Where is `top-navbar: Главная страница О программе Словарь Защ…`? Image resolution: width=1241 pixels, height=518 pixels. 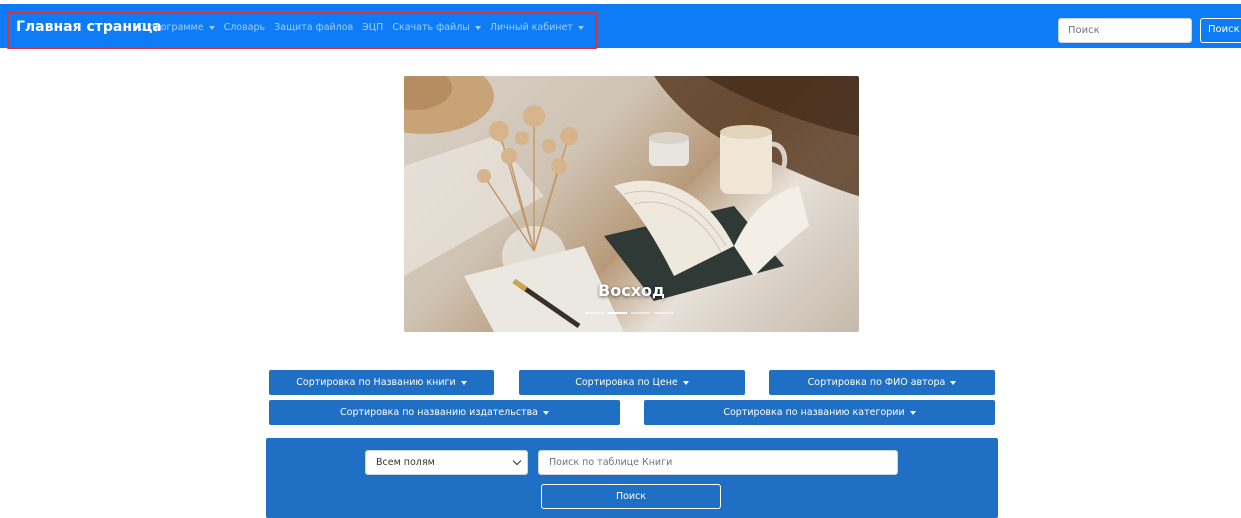
top-navbar: Главная страница О программе Словарь Защ… is located at coordinates (620, 26).